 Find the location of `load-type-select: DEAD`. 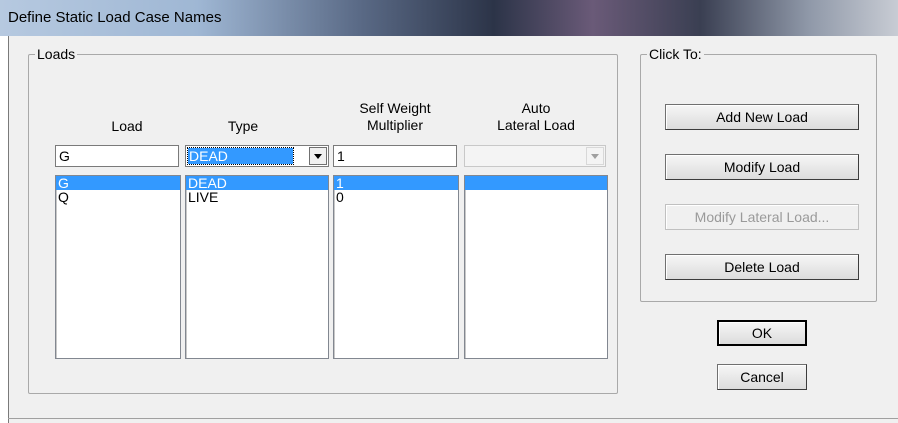

load-type-select: DEAD is located at coordinates (257, 156).